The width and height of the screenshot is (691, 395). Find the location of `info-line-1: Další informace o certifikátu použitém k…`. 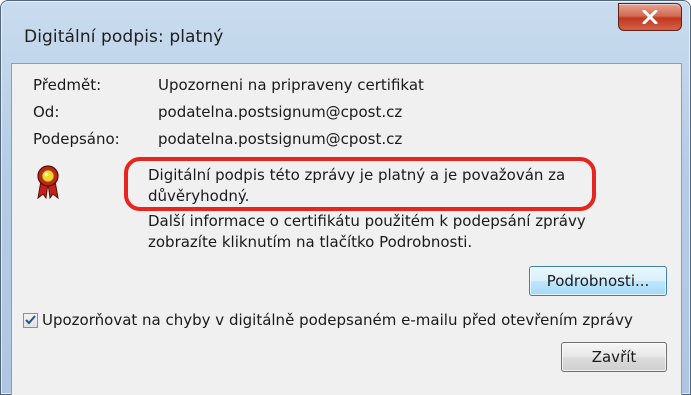

info-line-1: Další informace o certifikátu použitém k… is located at coordinates (367, 221).